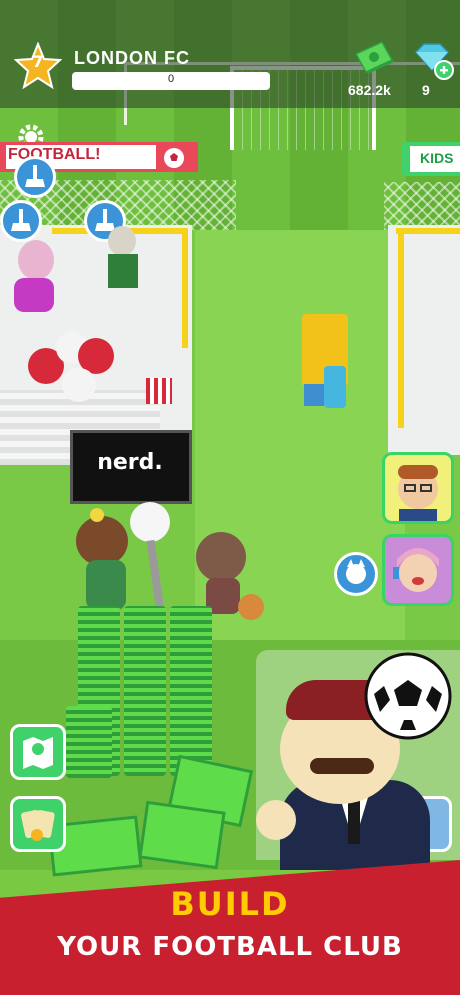  What do you see at coordinates (369, 90) in the screenshot?
I see `cash-amount: 682.2k` at bounding box center [369, 90].